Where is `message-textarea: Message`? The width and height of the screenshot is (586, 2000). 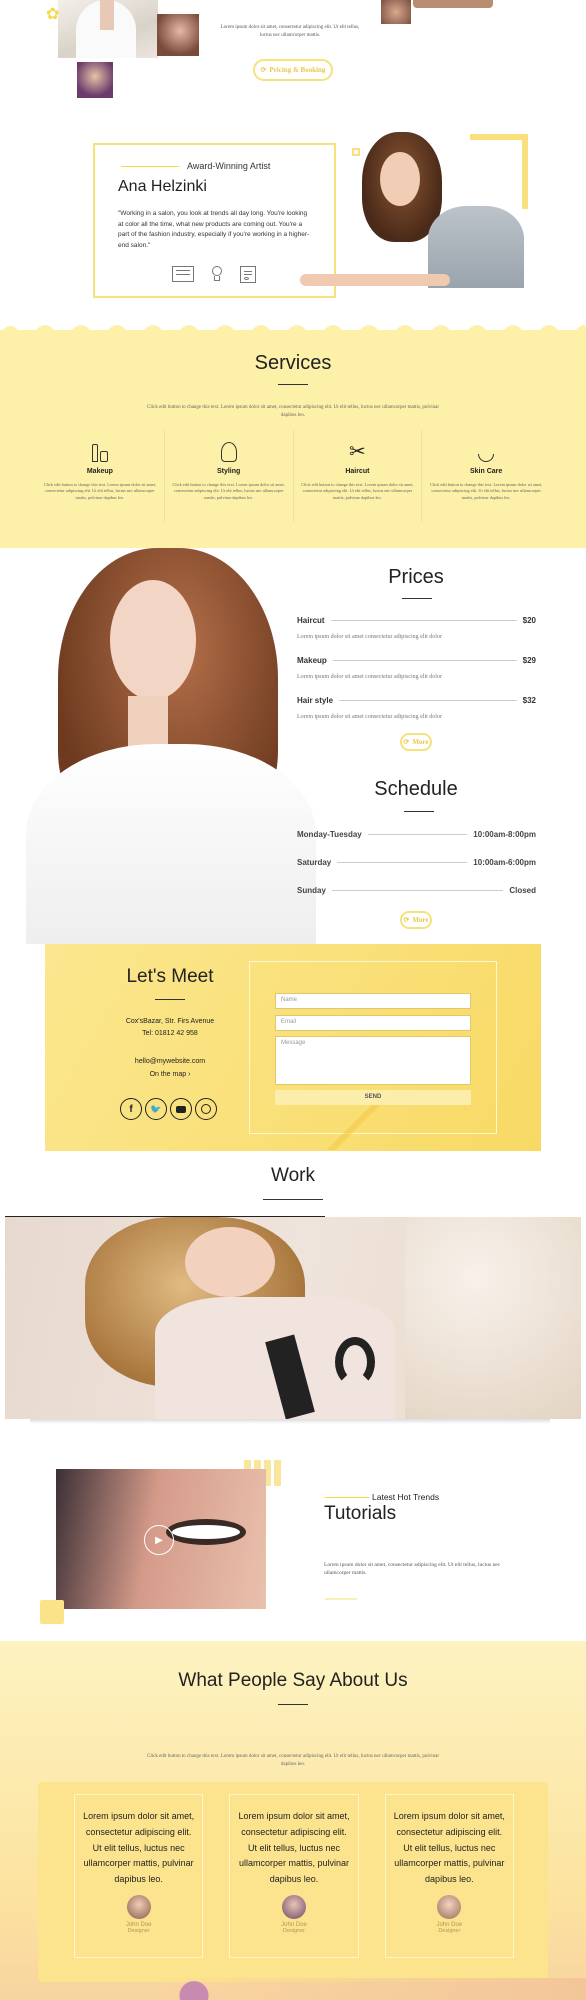
message-textarea: Message is located at coordinates (373, 1060).